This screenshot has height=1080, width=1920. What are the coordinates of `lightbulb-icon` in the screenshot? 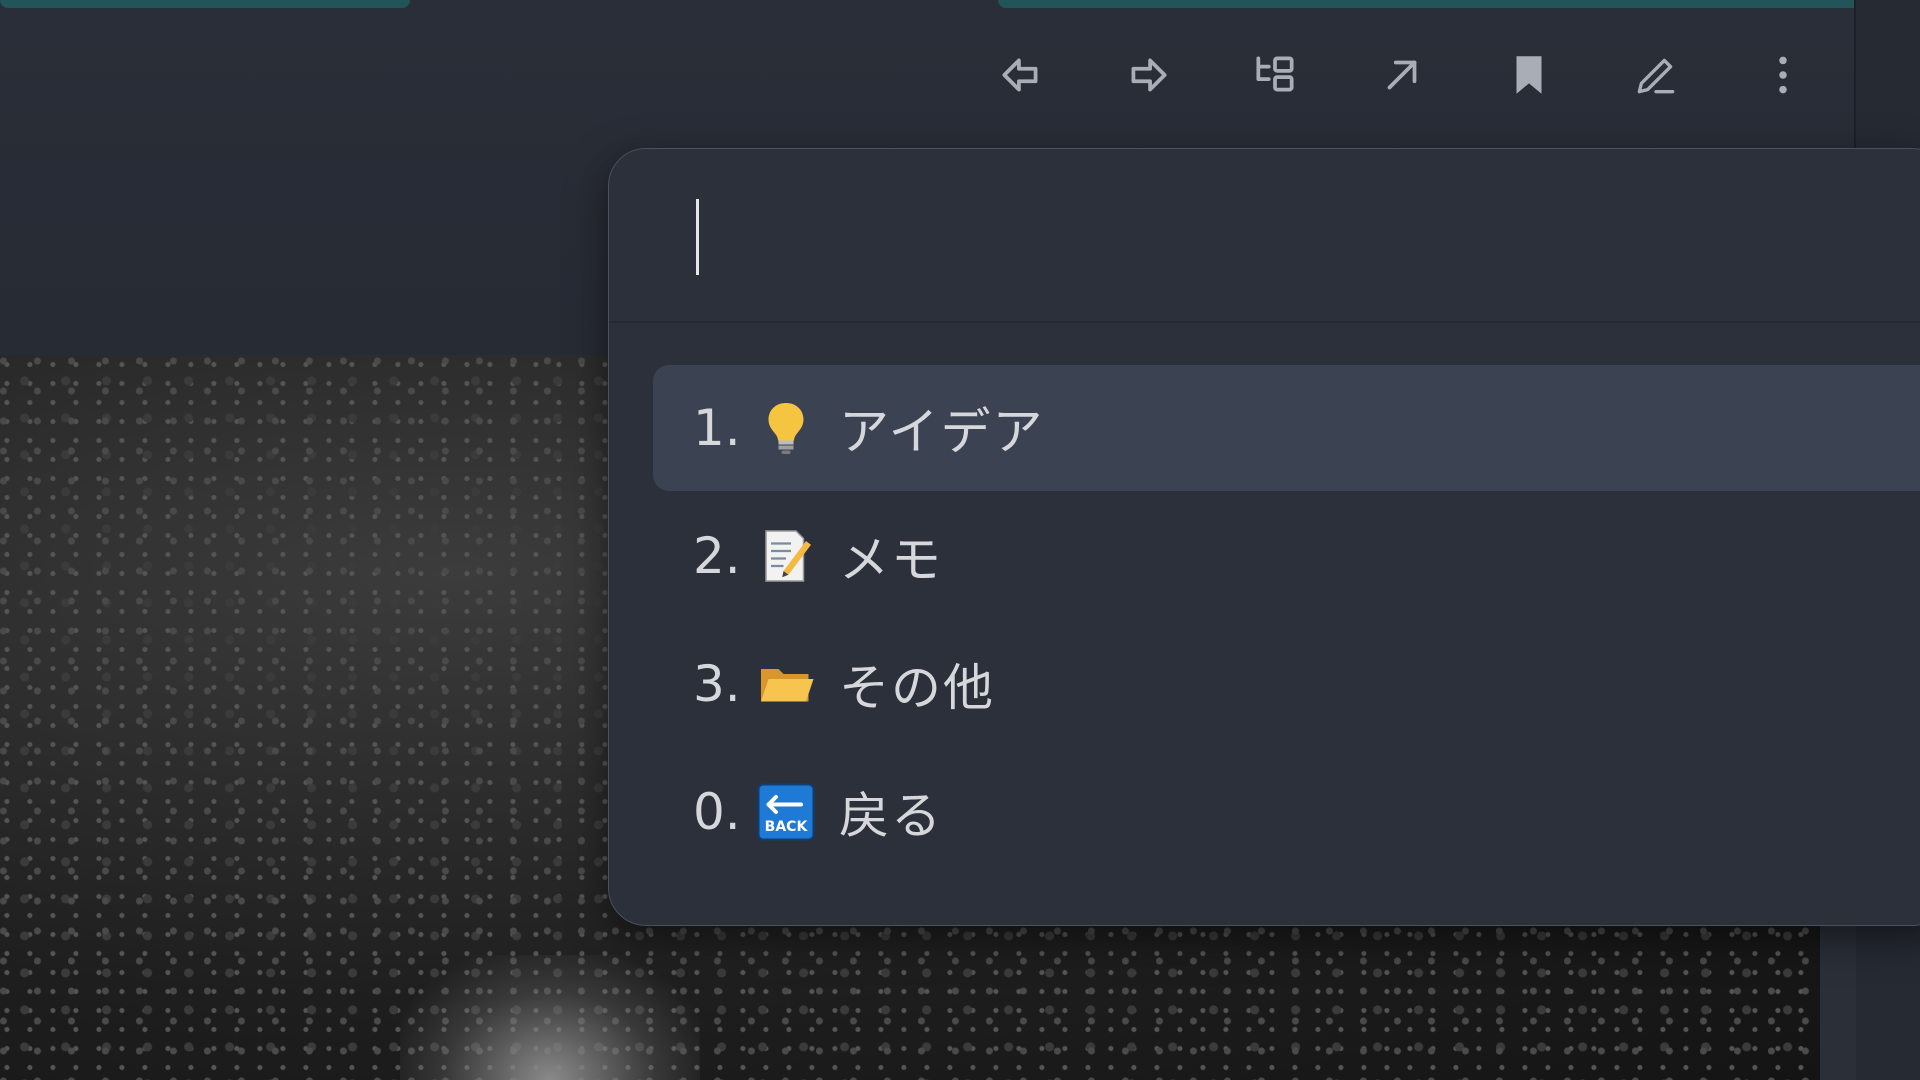 It's located at (786, 428).